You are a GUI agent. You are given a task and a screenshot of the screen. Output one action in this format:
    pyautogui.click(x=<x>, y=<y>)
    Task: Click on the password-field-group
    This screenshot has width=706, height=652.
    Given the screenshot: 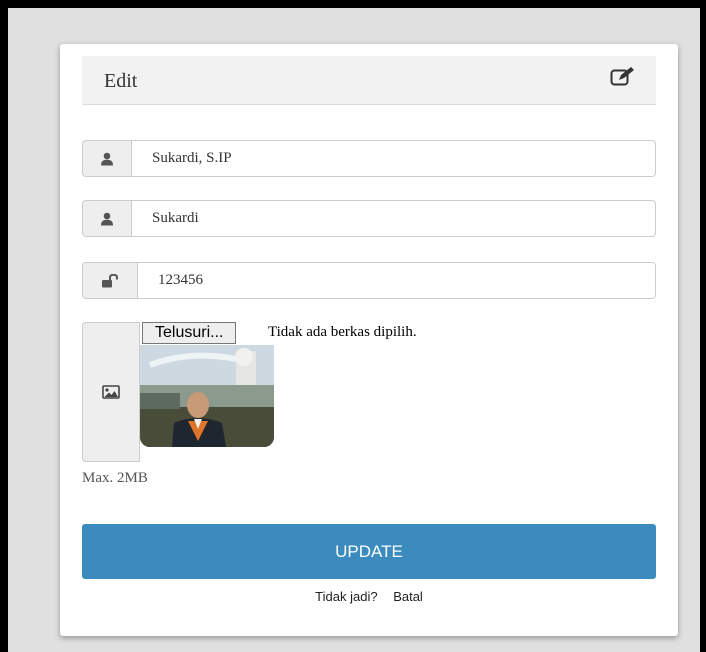 What is the action you would take?
    pyautogui.click(x=369, y=280)
    